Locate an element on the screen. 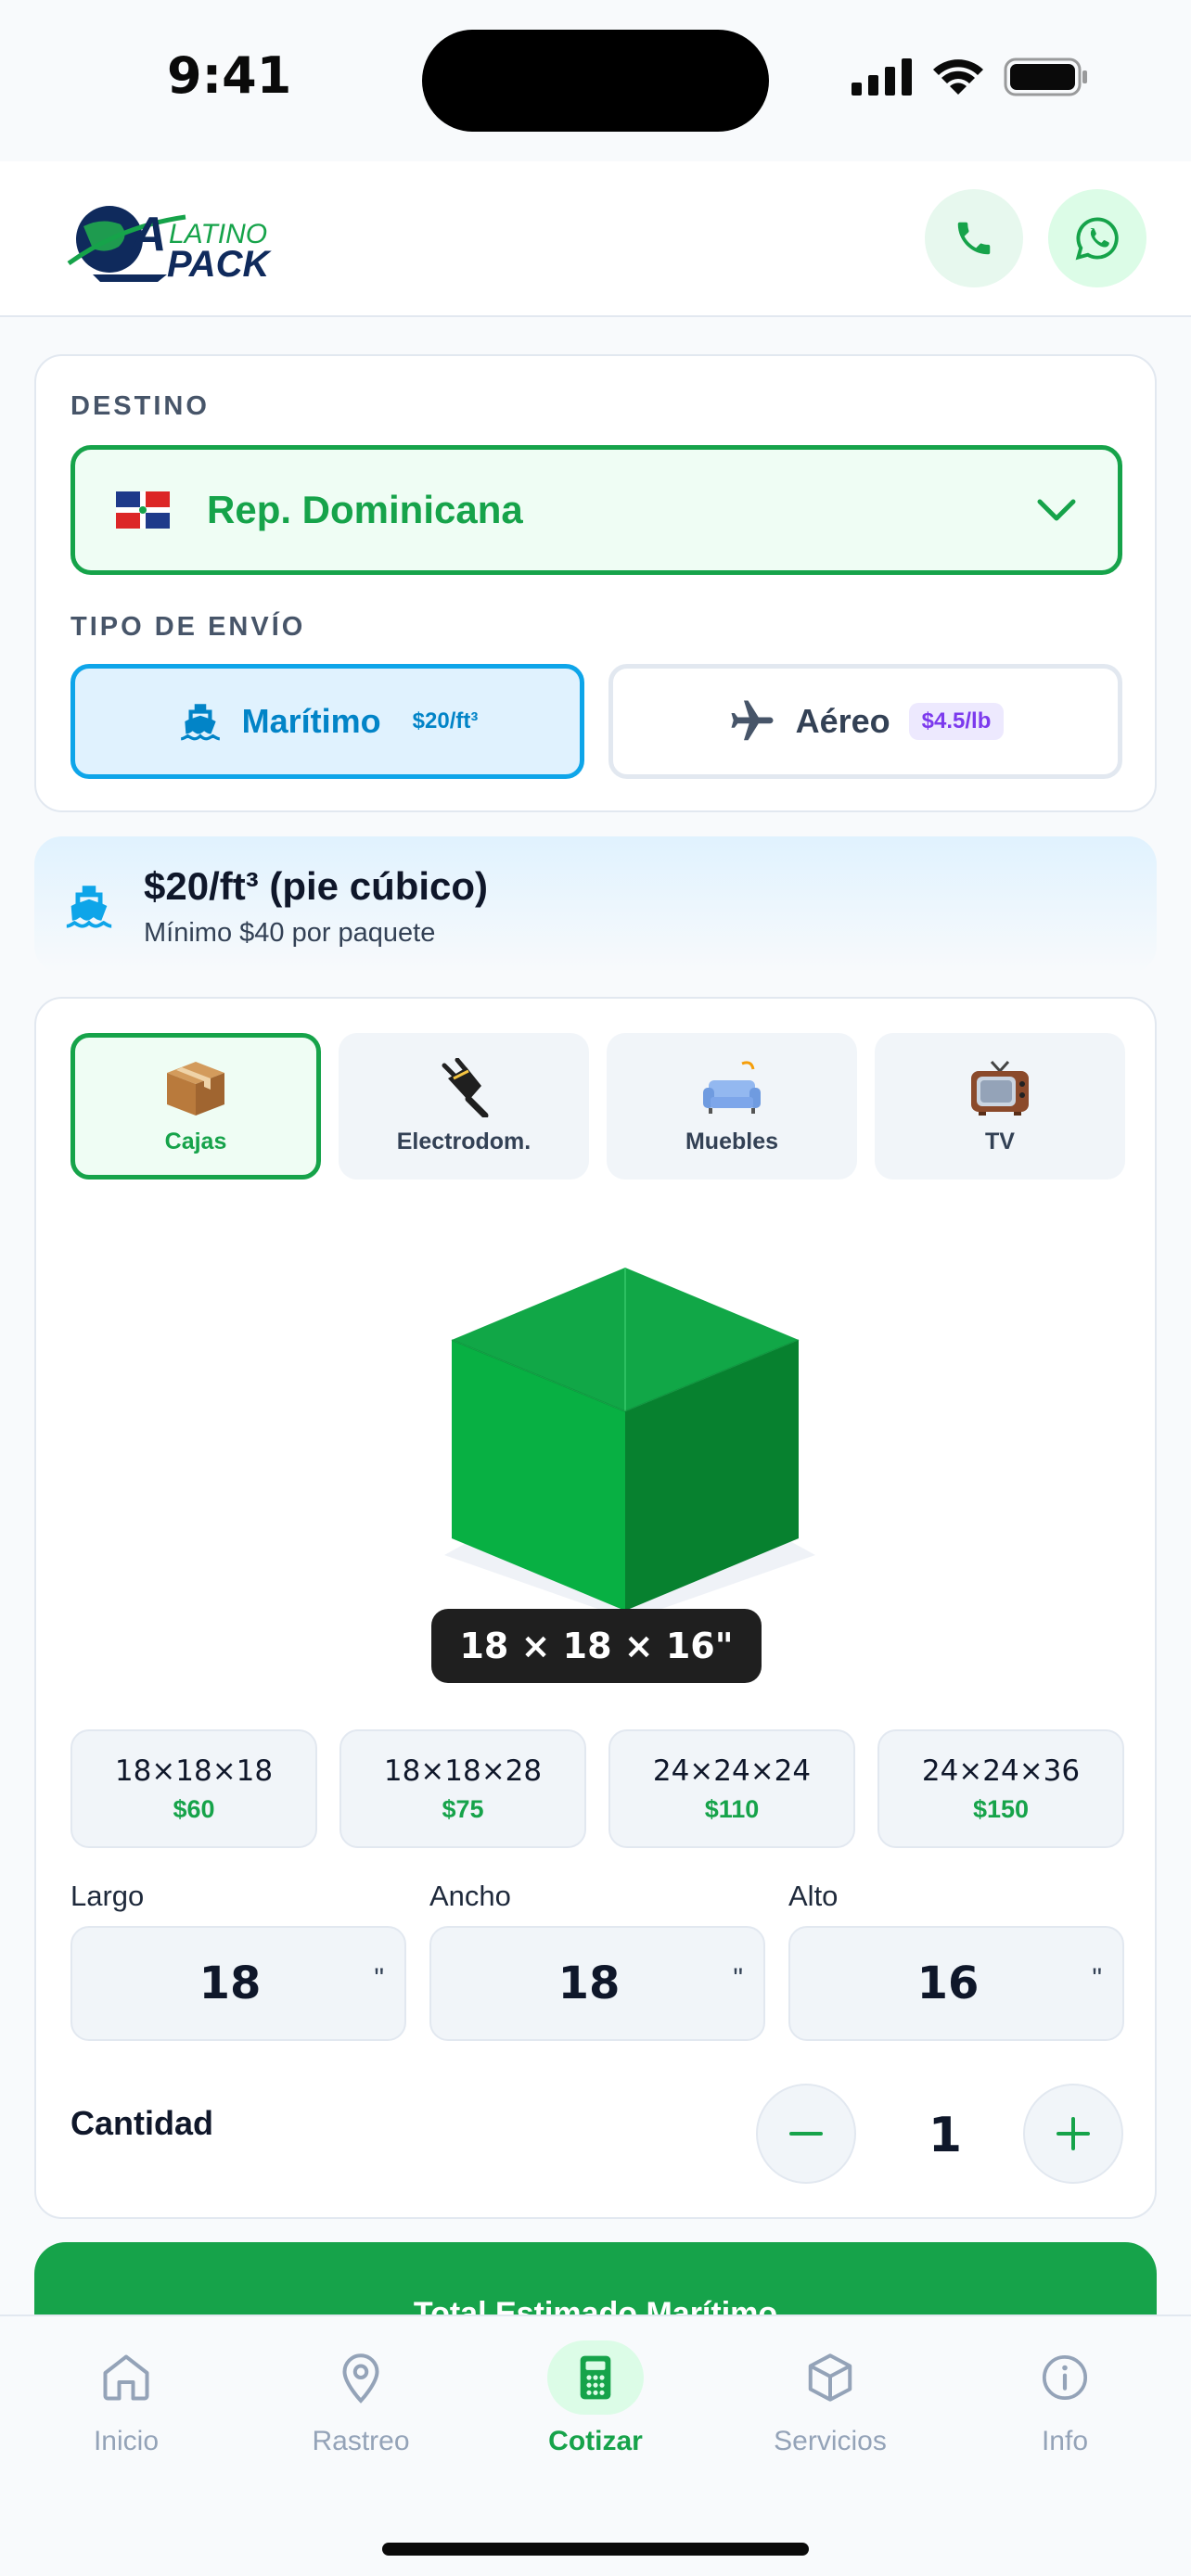 The height and width of the screenshot is (2576, 1191). call-button is located at coordinates (974, 238).